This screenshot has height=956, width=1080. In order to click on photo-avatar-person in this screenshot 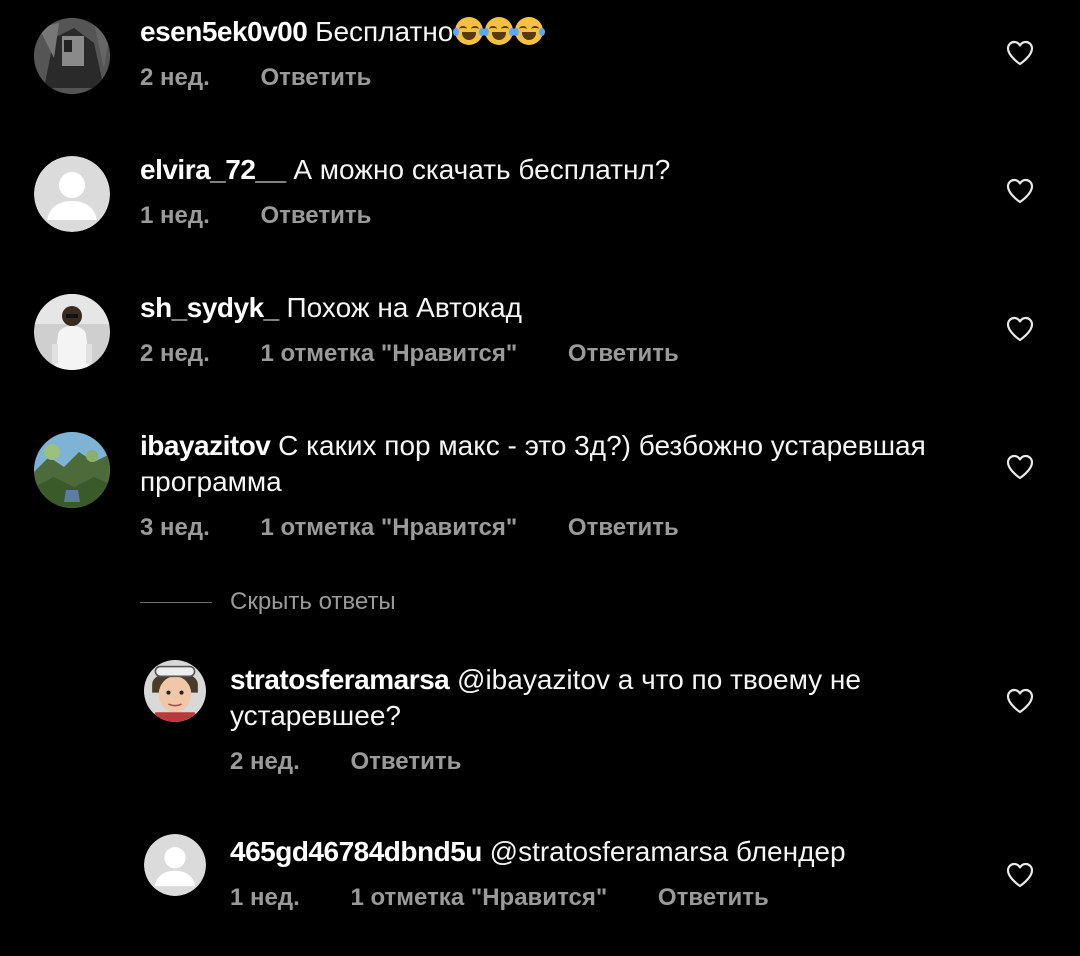, I will do `click(72, 332)`.